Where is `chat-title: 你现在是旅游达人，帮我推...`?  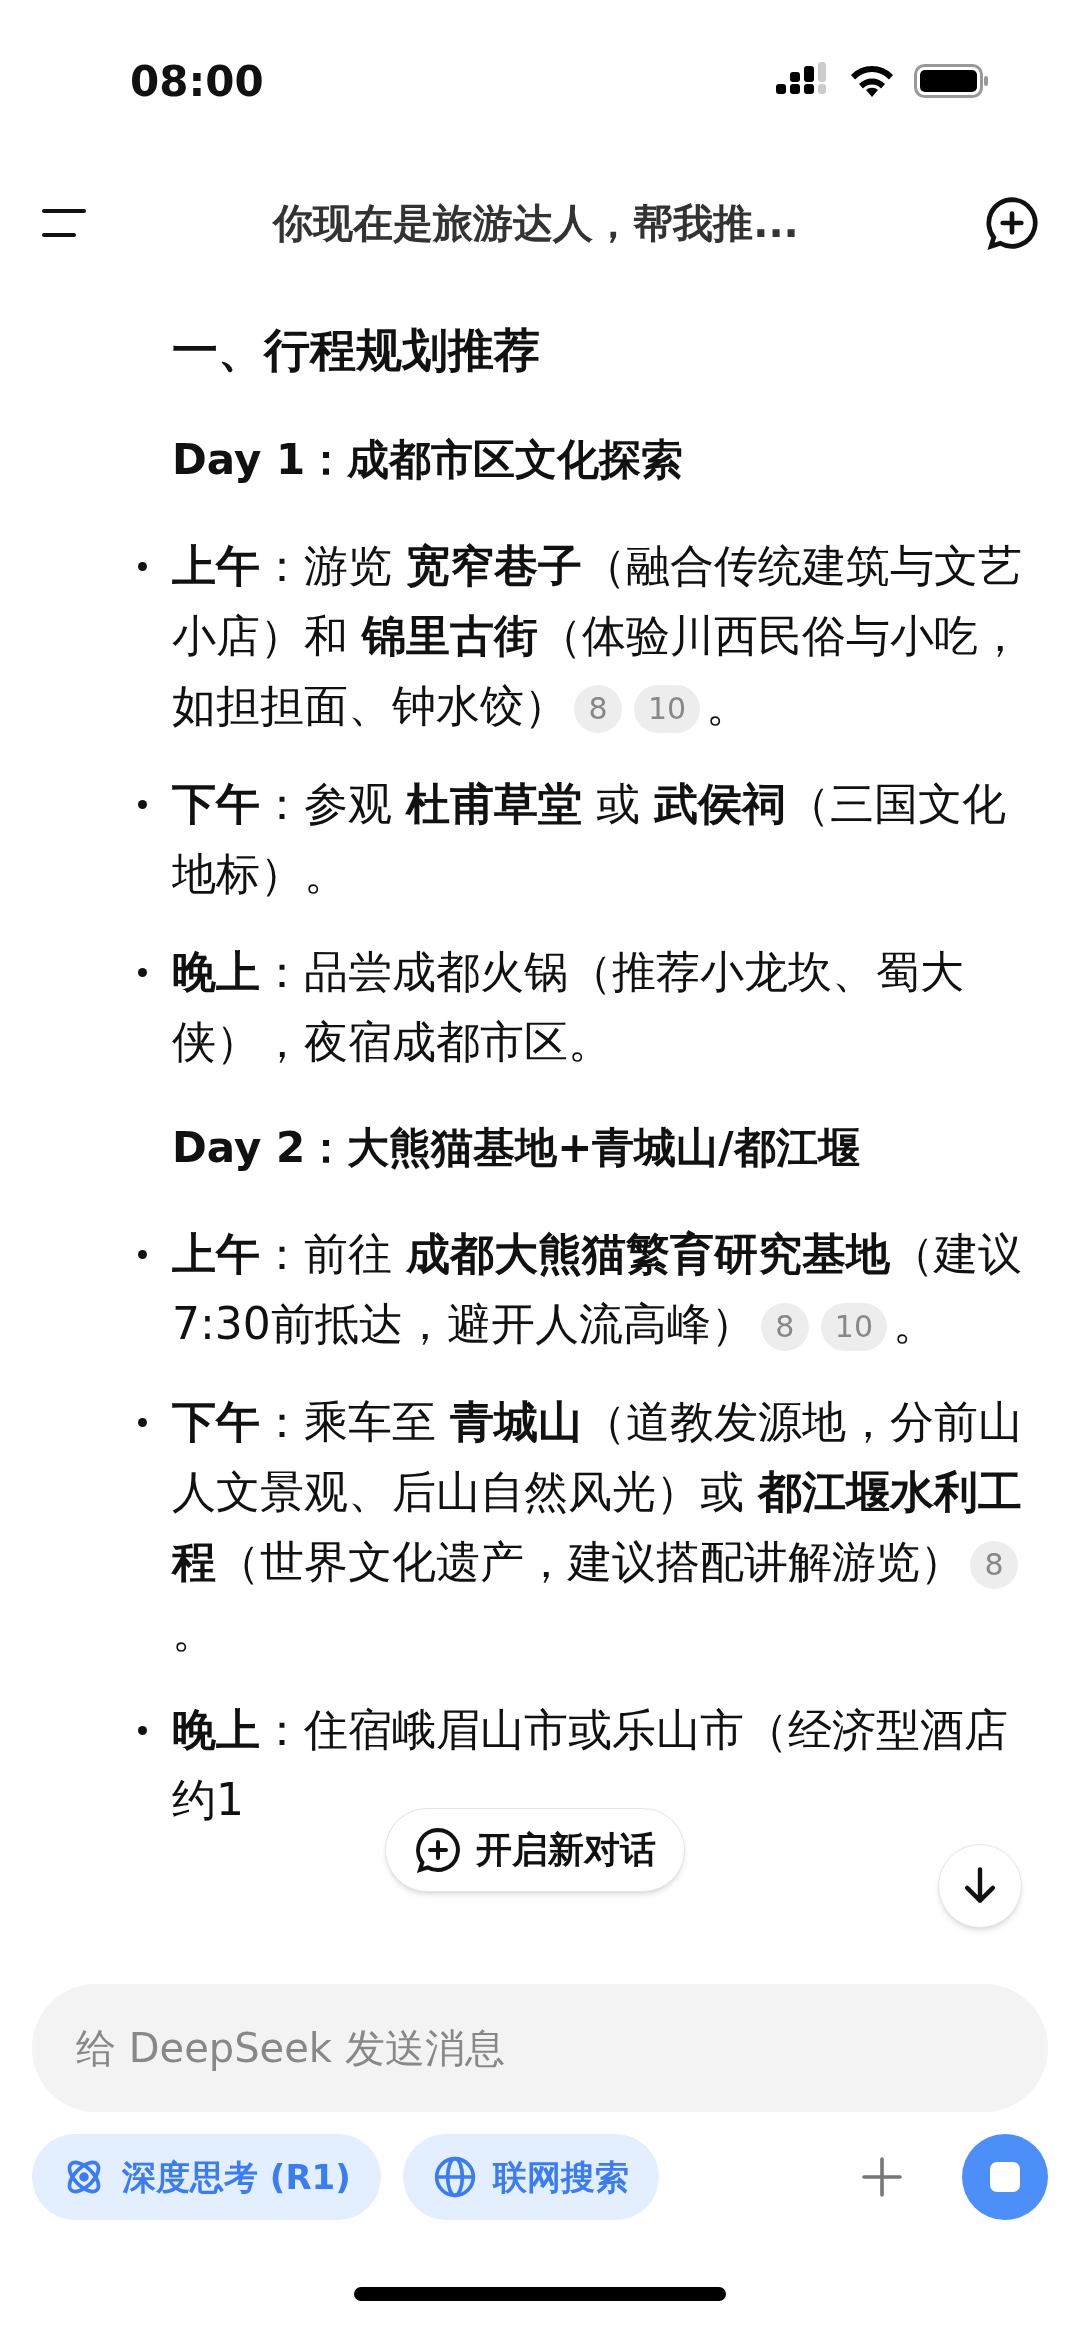 chat-title: 你现在是旅游达人，帮我推... is located at coordinates (536, 223).